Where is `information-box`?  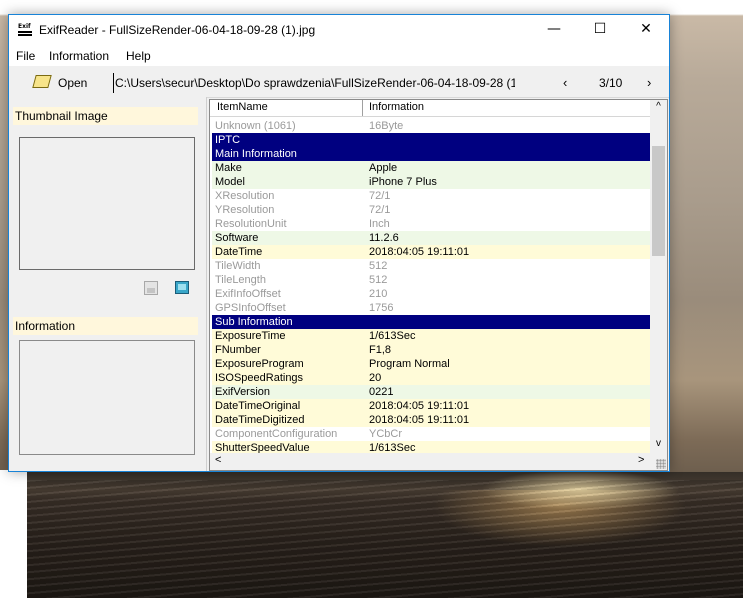 information-box is located at coordinates (107, 397).